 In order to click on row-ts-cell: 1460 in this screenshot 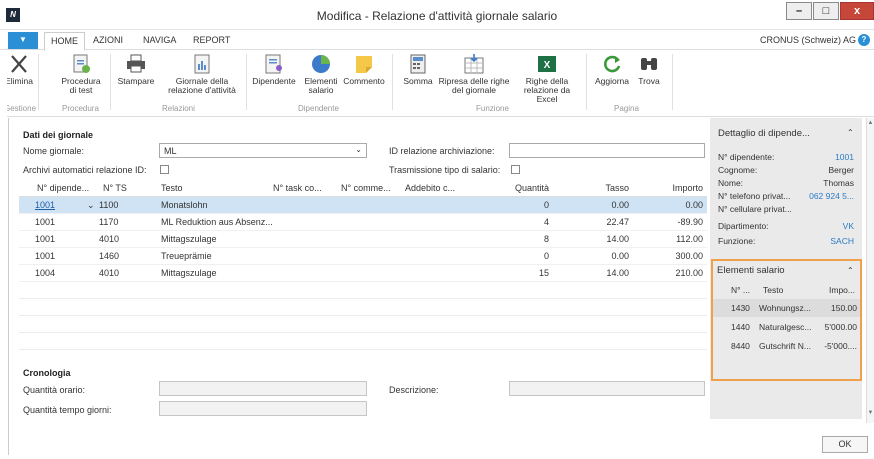, I will do `click(109, 256)`.